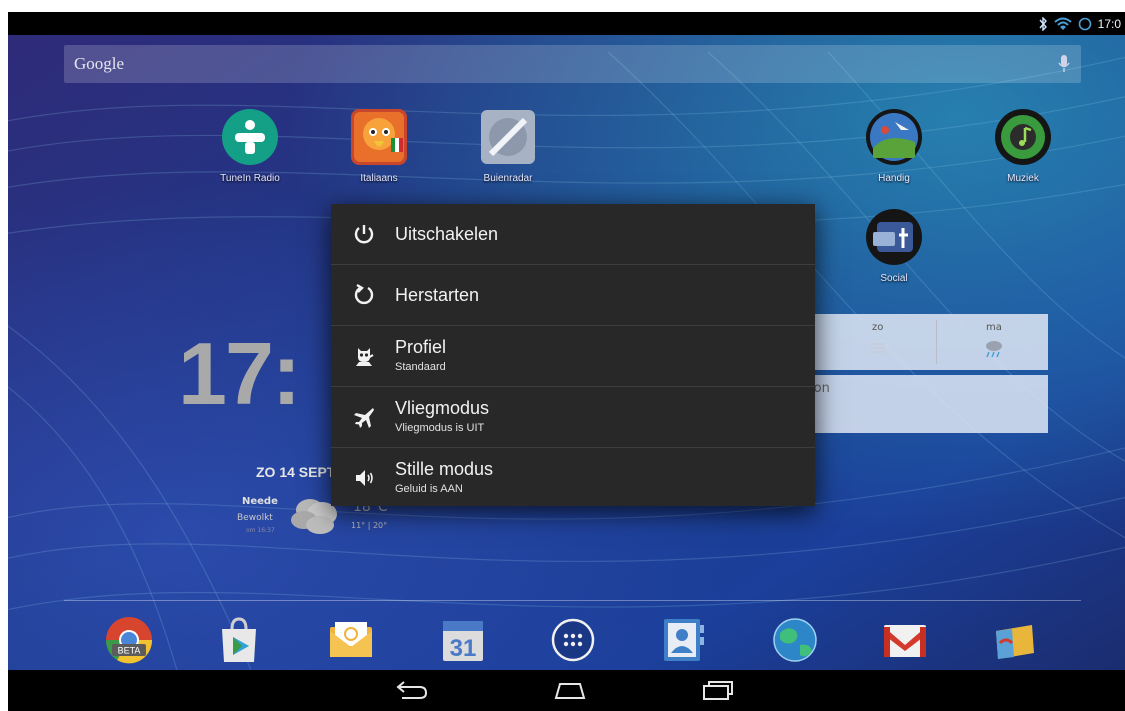 Image resolution: width=1125 pixels, height=711 pixels. What do you see at coordinates (260, 530) in the screenshot?
I see `weather-updated-time: om 16:37` at bounding box center [260, 530].